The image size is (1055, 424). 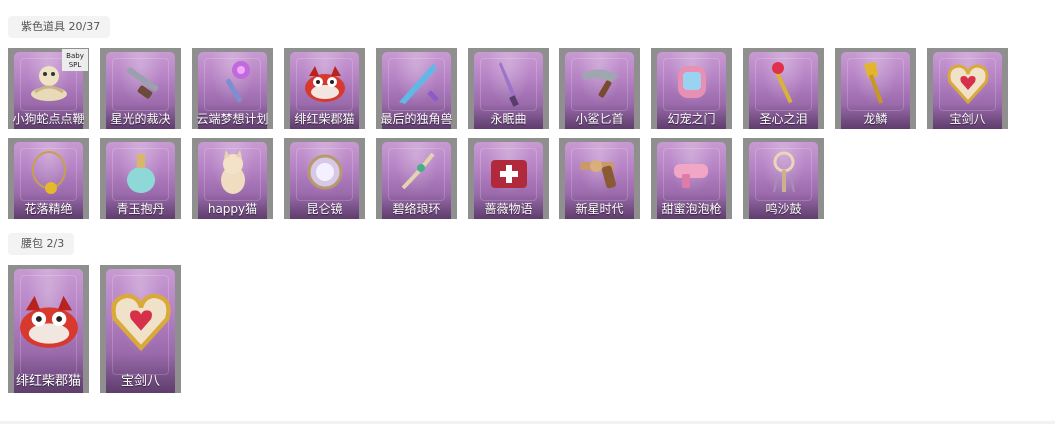 What do you see at coordinates (784, 174) in the screenshot?
I see `drum-icon` at bounding box center [784, 174].